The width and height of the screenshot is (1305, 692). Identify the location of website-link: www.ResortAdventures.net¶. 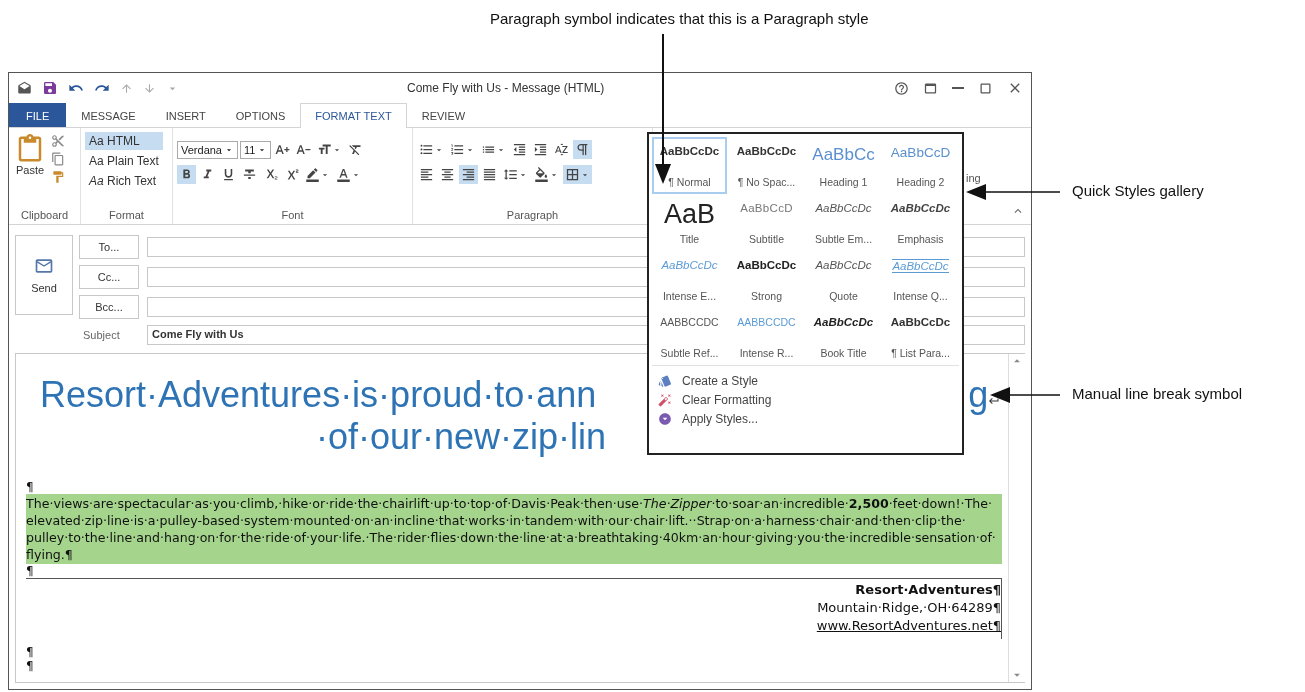
(908, 626).